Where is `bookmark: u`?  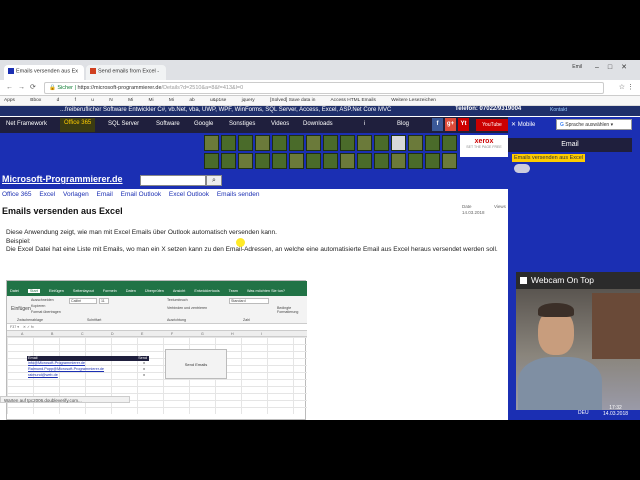 bookmark: u is located at coordinates (92, 100).